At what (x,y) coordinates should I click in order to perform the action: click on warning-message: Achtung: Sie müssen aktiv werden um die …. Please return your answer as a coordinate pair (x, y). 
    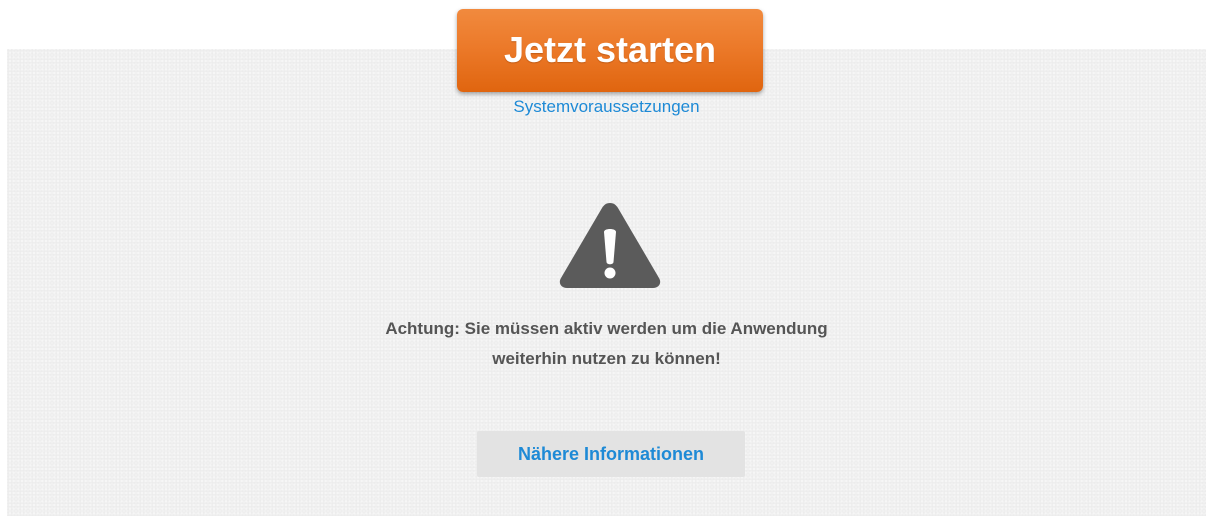
    Looking at the image, I should click on (606, 344).